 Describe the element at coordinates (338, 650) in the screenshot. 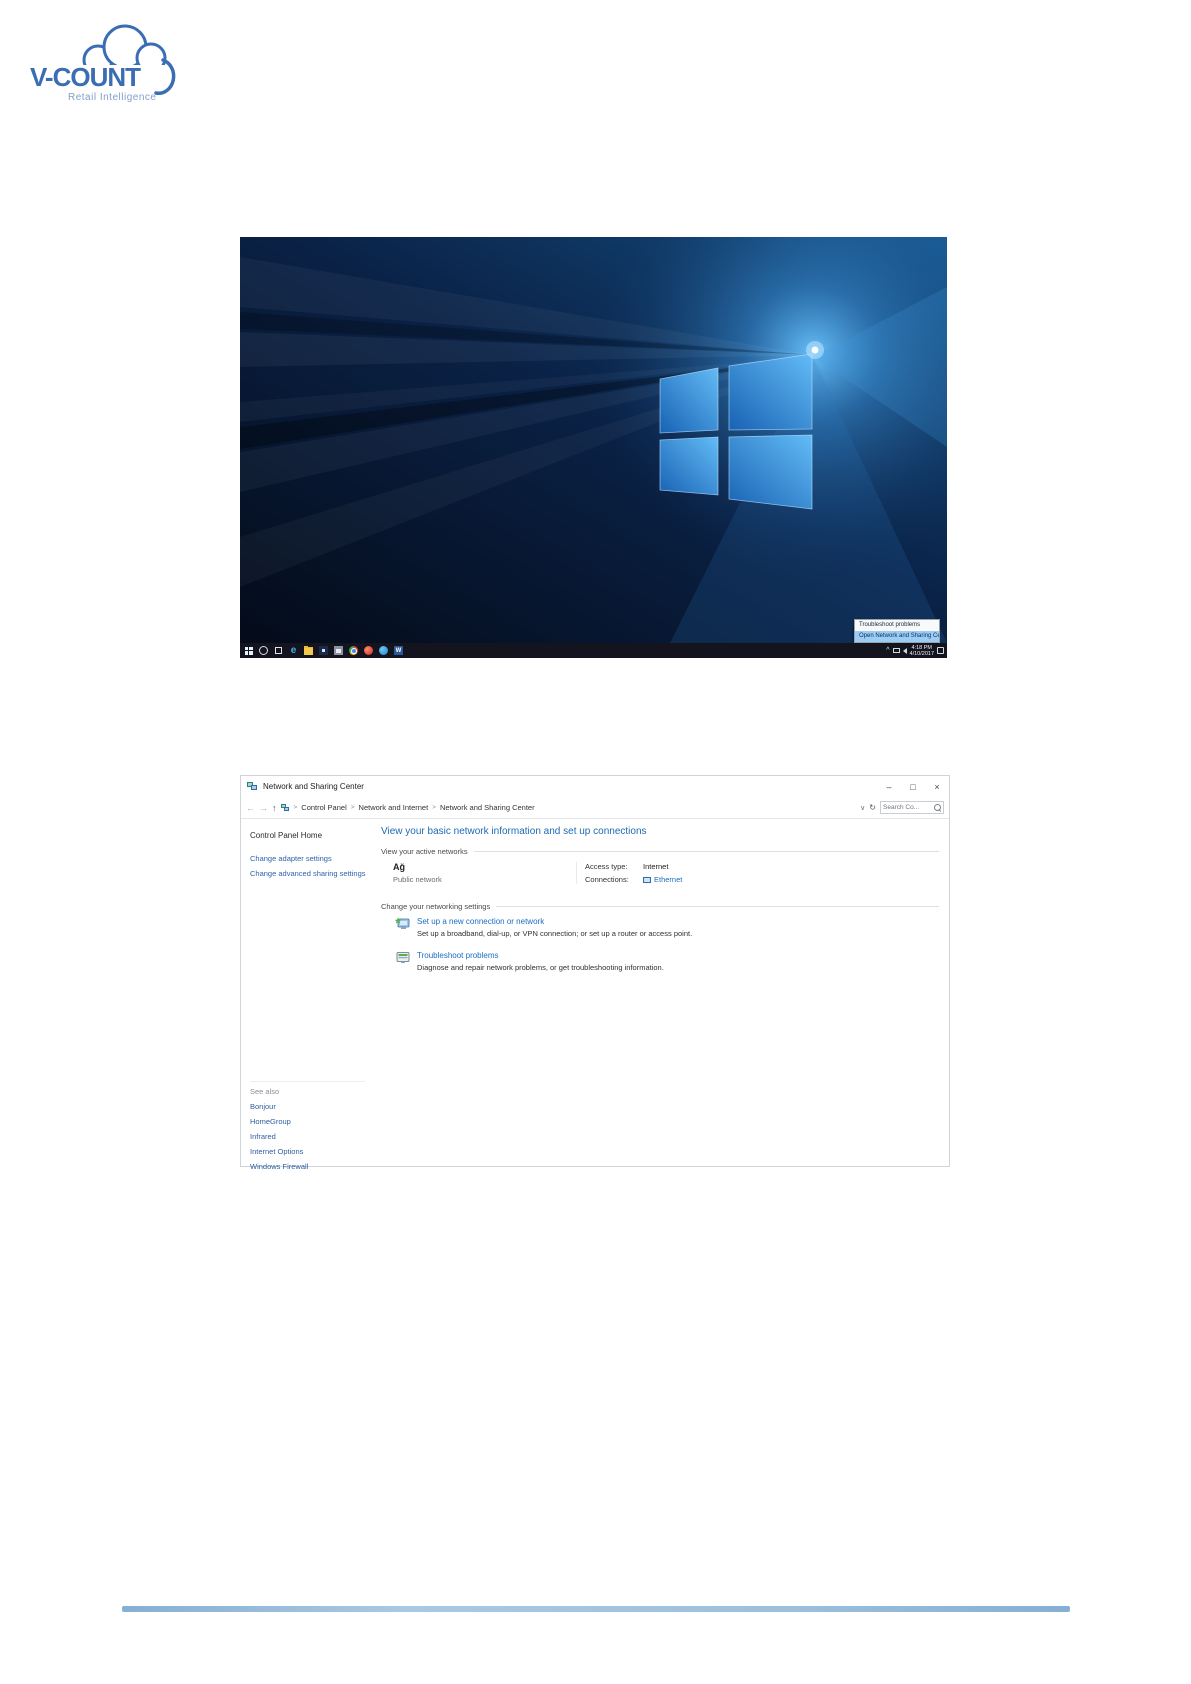

I see `app-window-icon` at that location.